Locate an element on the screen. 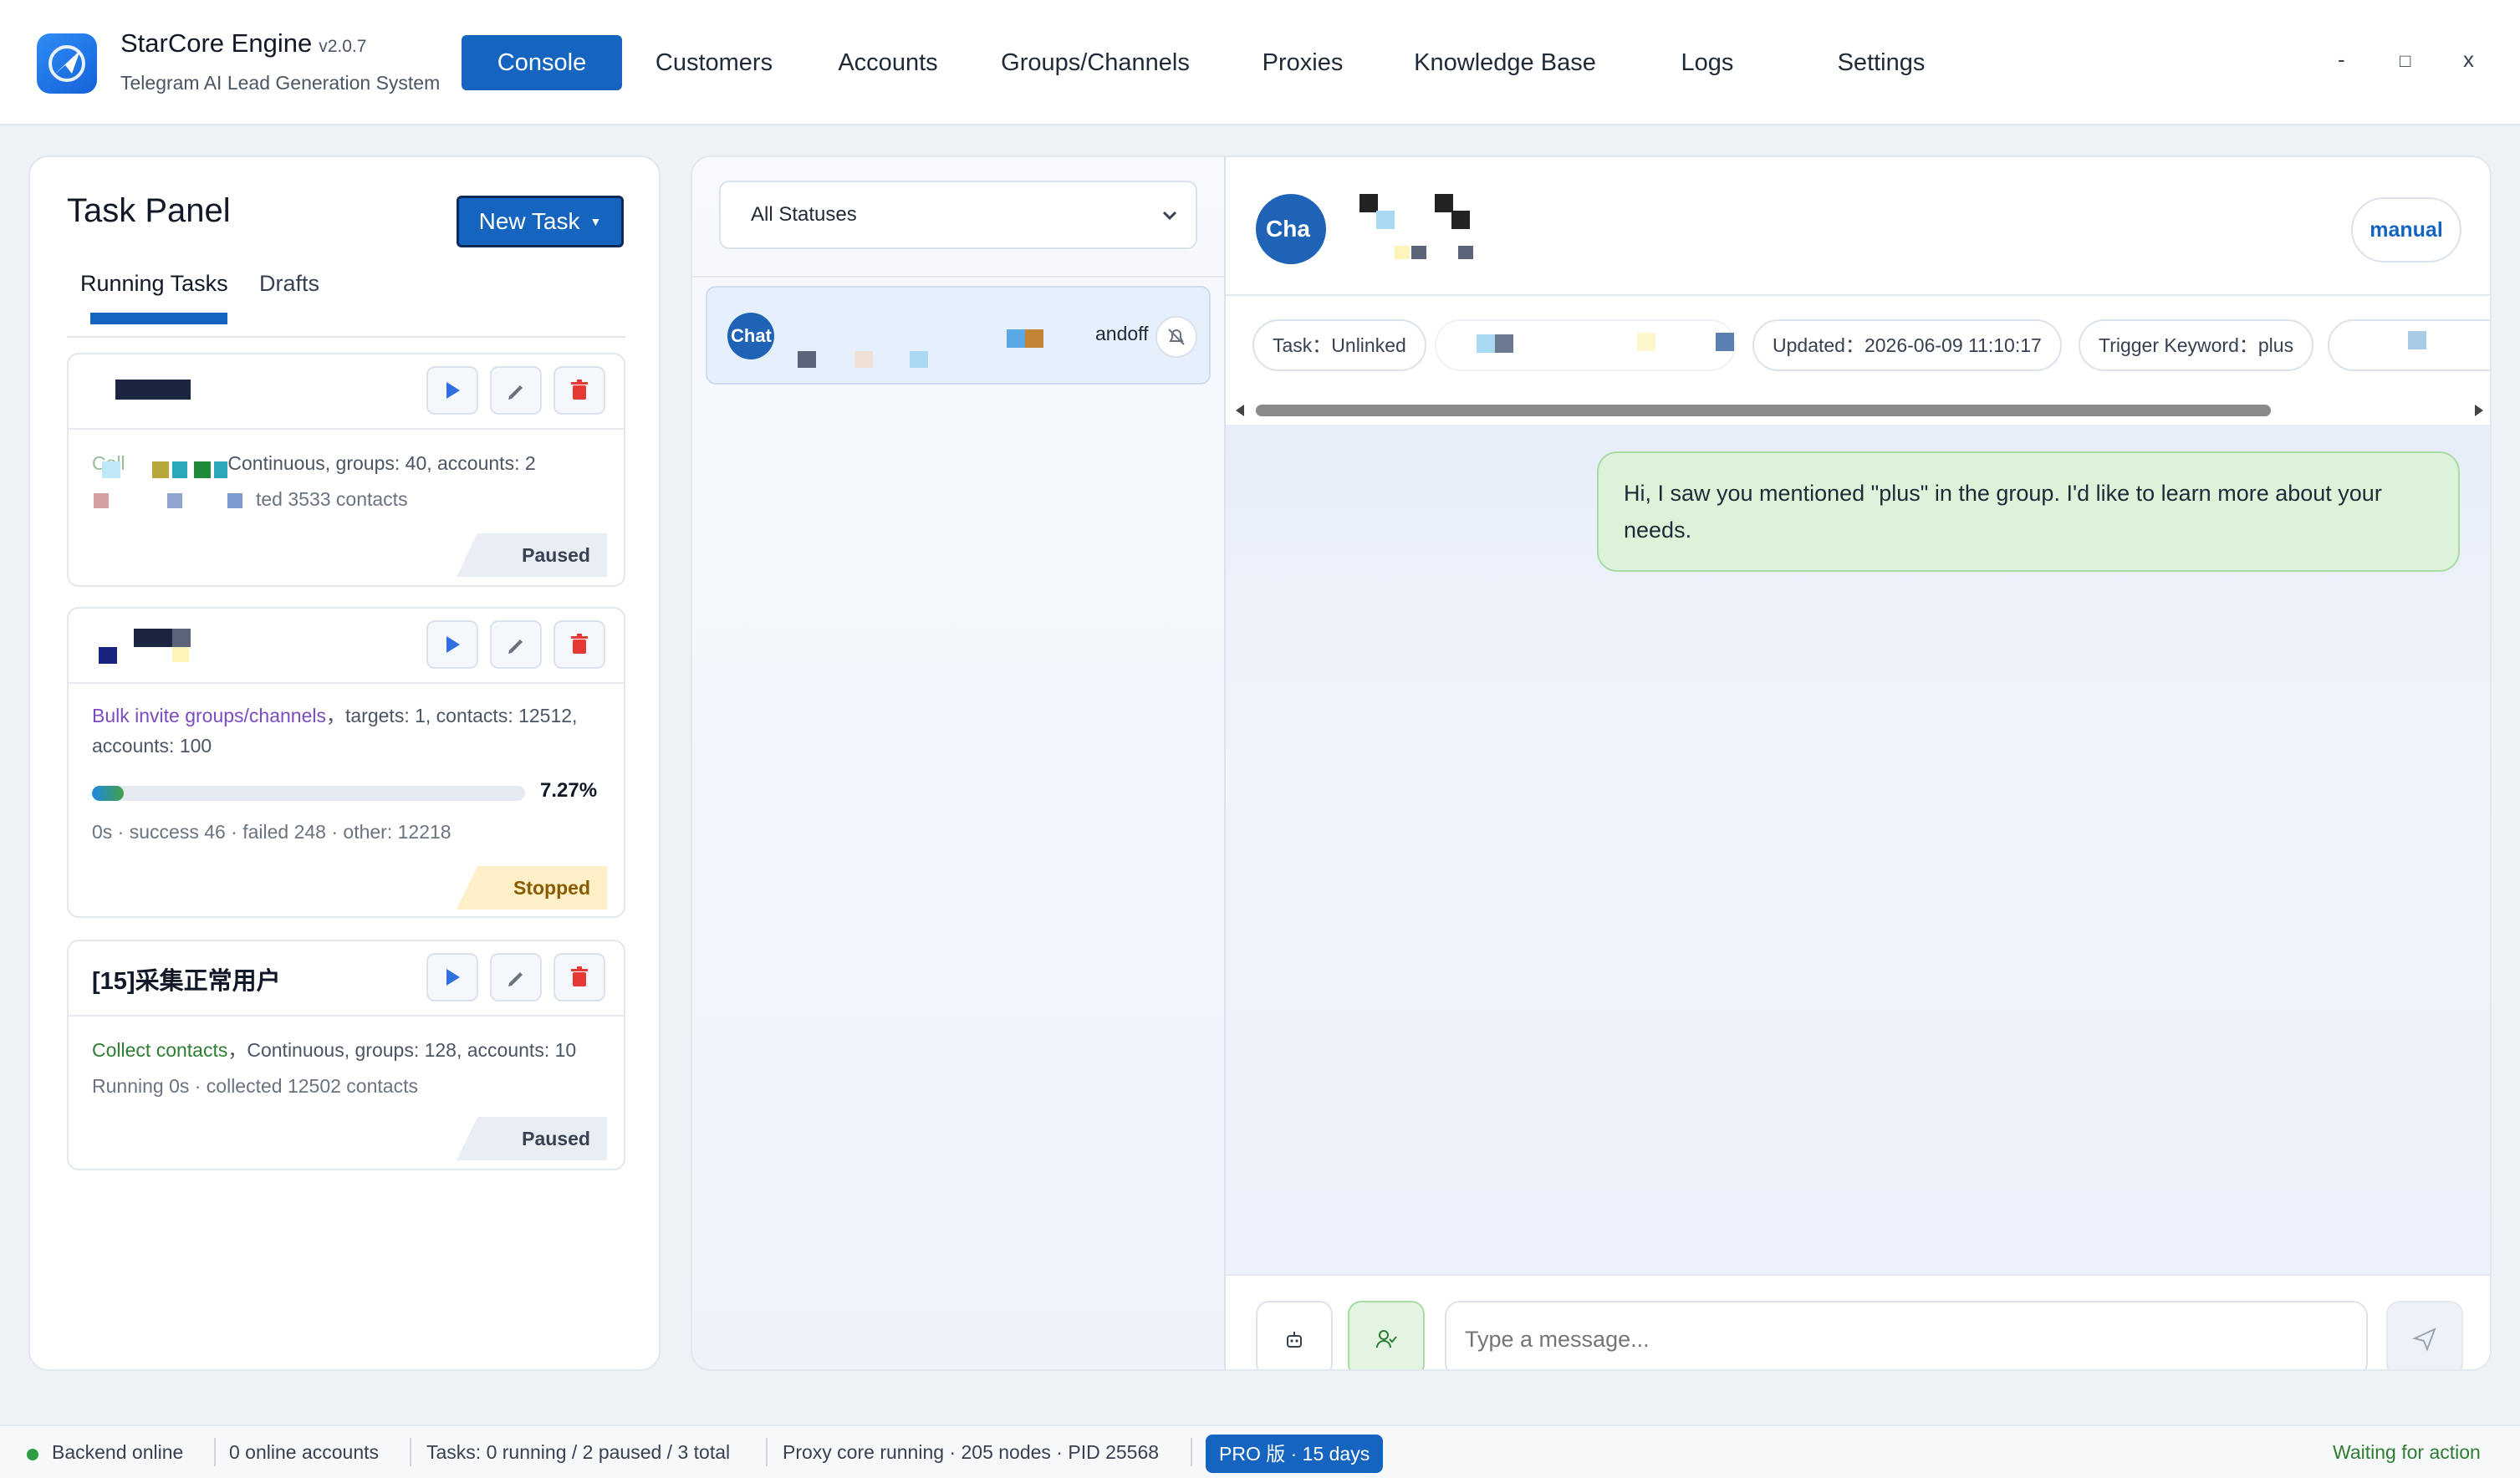 The height and width of the screenshot is (1478, 2520). status-filter-select: All Statuses is located at coordinates (958, 215).